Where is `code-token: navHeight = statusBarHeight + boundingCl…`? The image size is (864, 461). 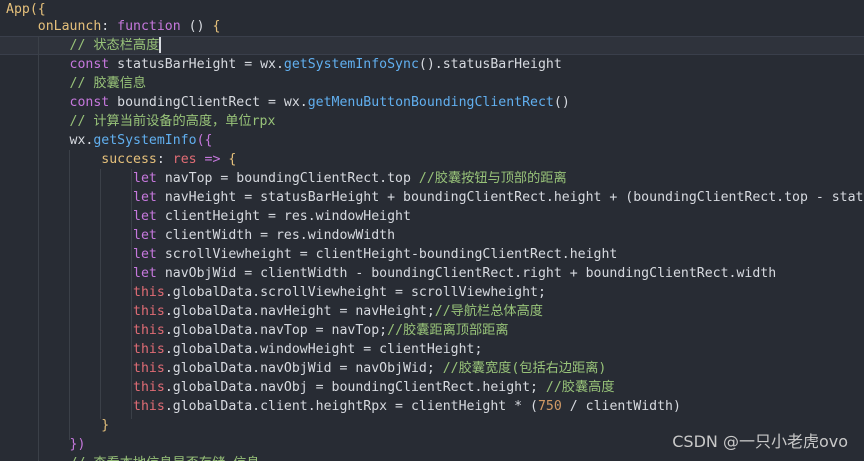 code-token: navHeight = statusBarHeight + boundingCl… is located at coordinates (510, 197).